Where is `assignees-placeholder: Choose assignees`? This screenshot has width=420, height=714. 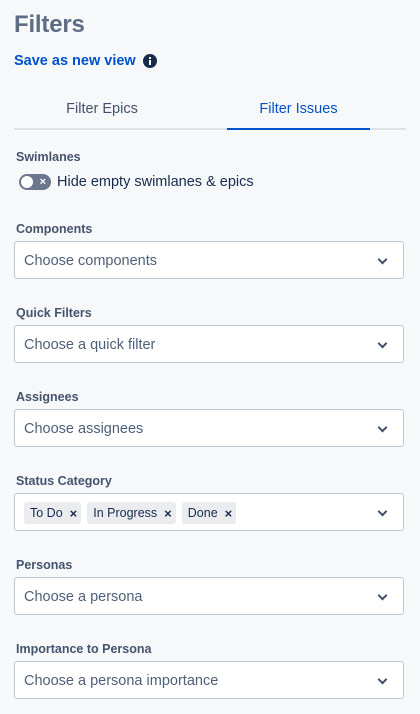
assignees-placeholder: Choose assignees is located at coordinates (84, 429).